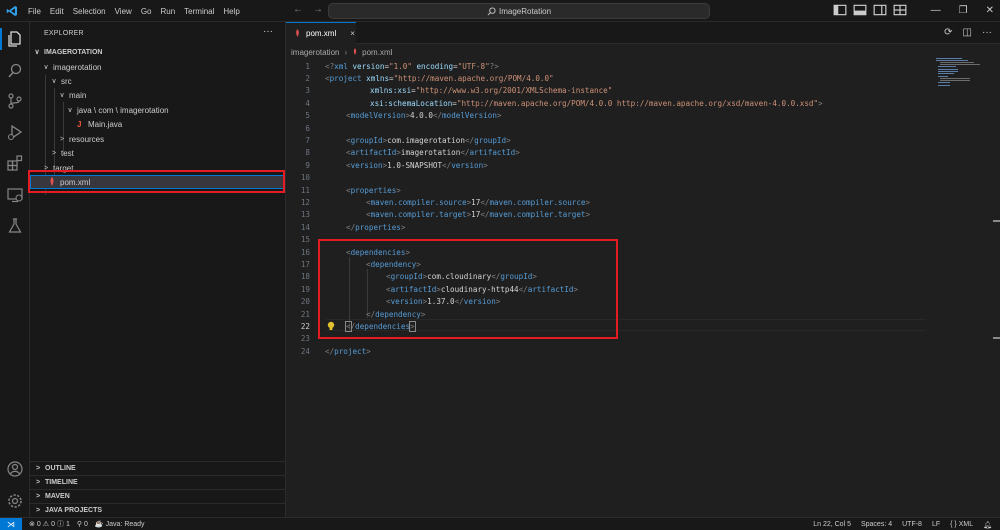  What do you see at coordinates (377, 52) in the screenshot?
I see `breadcrumb-file: pom.xml` at bounding box center [377, 52].